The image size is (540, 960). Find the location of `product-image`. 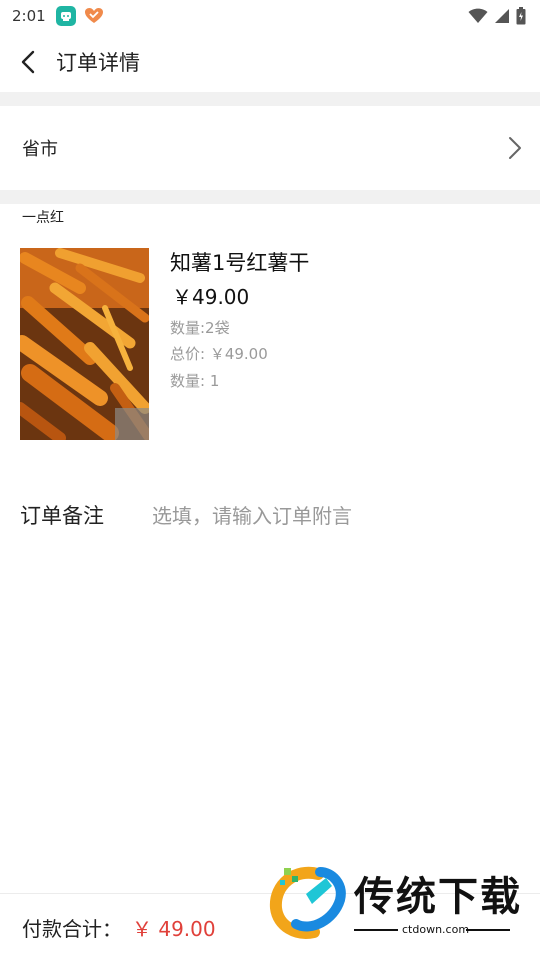

product-image is located at coordinates (84, 344).